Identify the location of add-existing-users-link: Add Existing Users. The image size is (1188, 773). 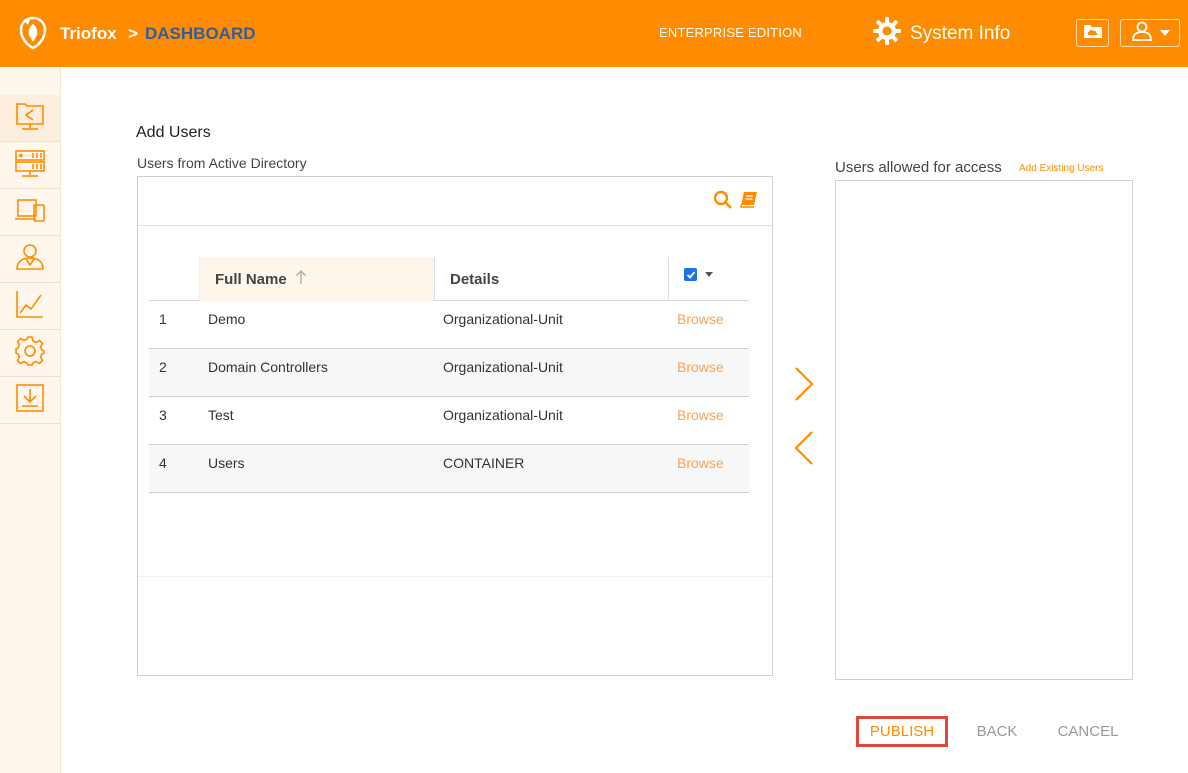
(1061, 168).